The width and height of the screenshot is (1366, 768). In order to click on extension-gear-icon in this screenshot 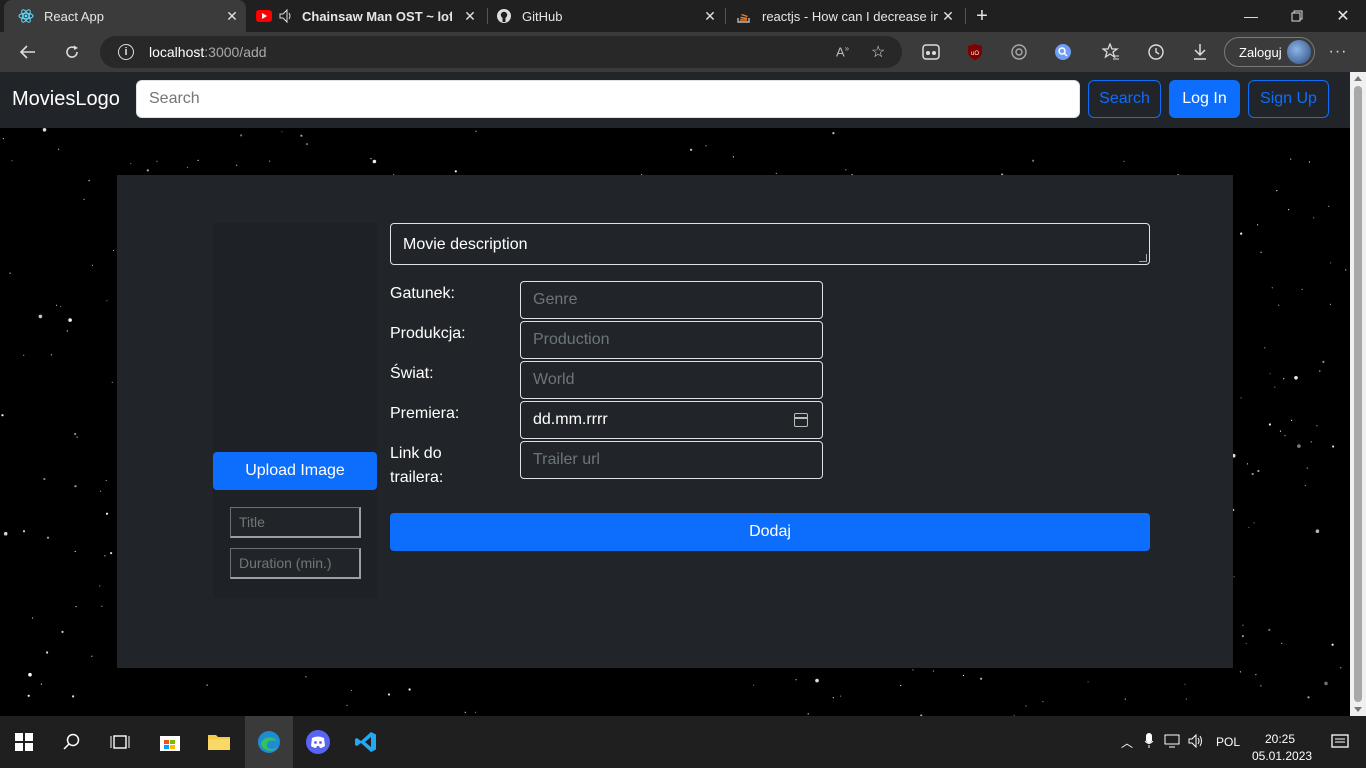, I will do `click(1019, 52)`.